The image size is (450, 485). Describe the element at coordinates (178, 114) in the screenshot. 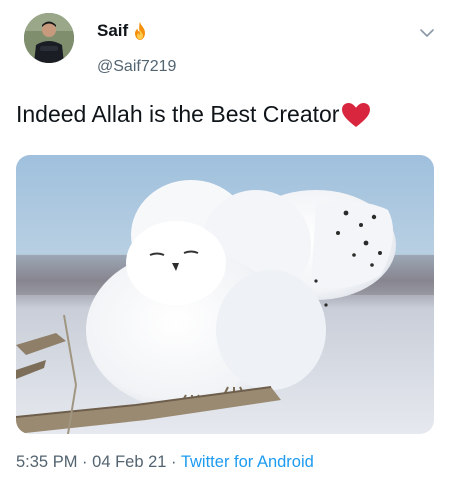

I see `tweet-text: Indeed Allah is the Best Creator` at that location.